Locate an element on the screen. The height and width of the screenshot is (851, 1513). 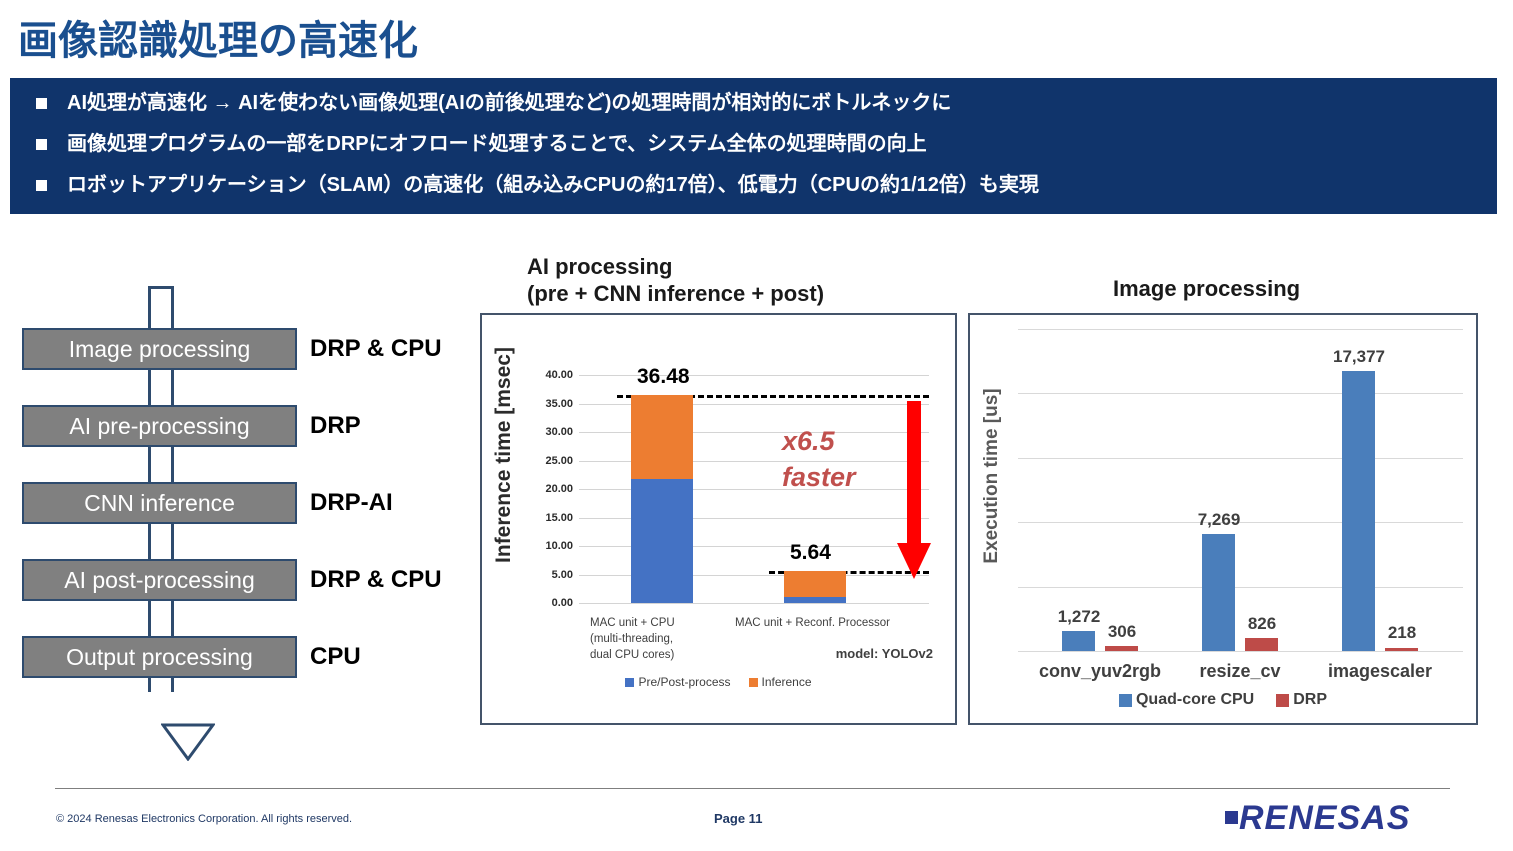
legend-item: DRP is located at coordinates (1301, 700).